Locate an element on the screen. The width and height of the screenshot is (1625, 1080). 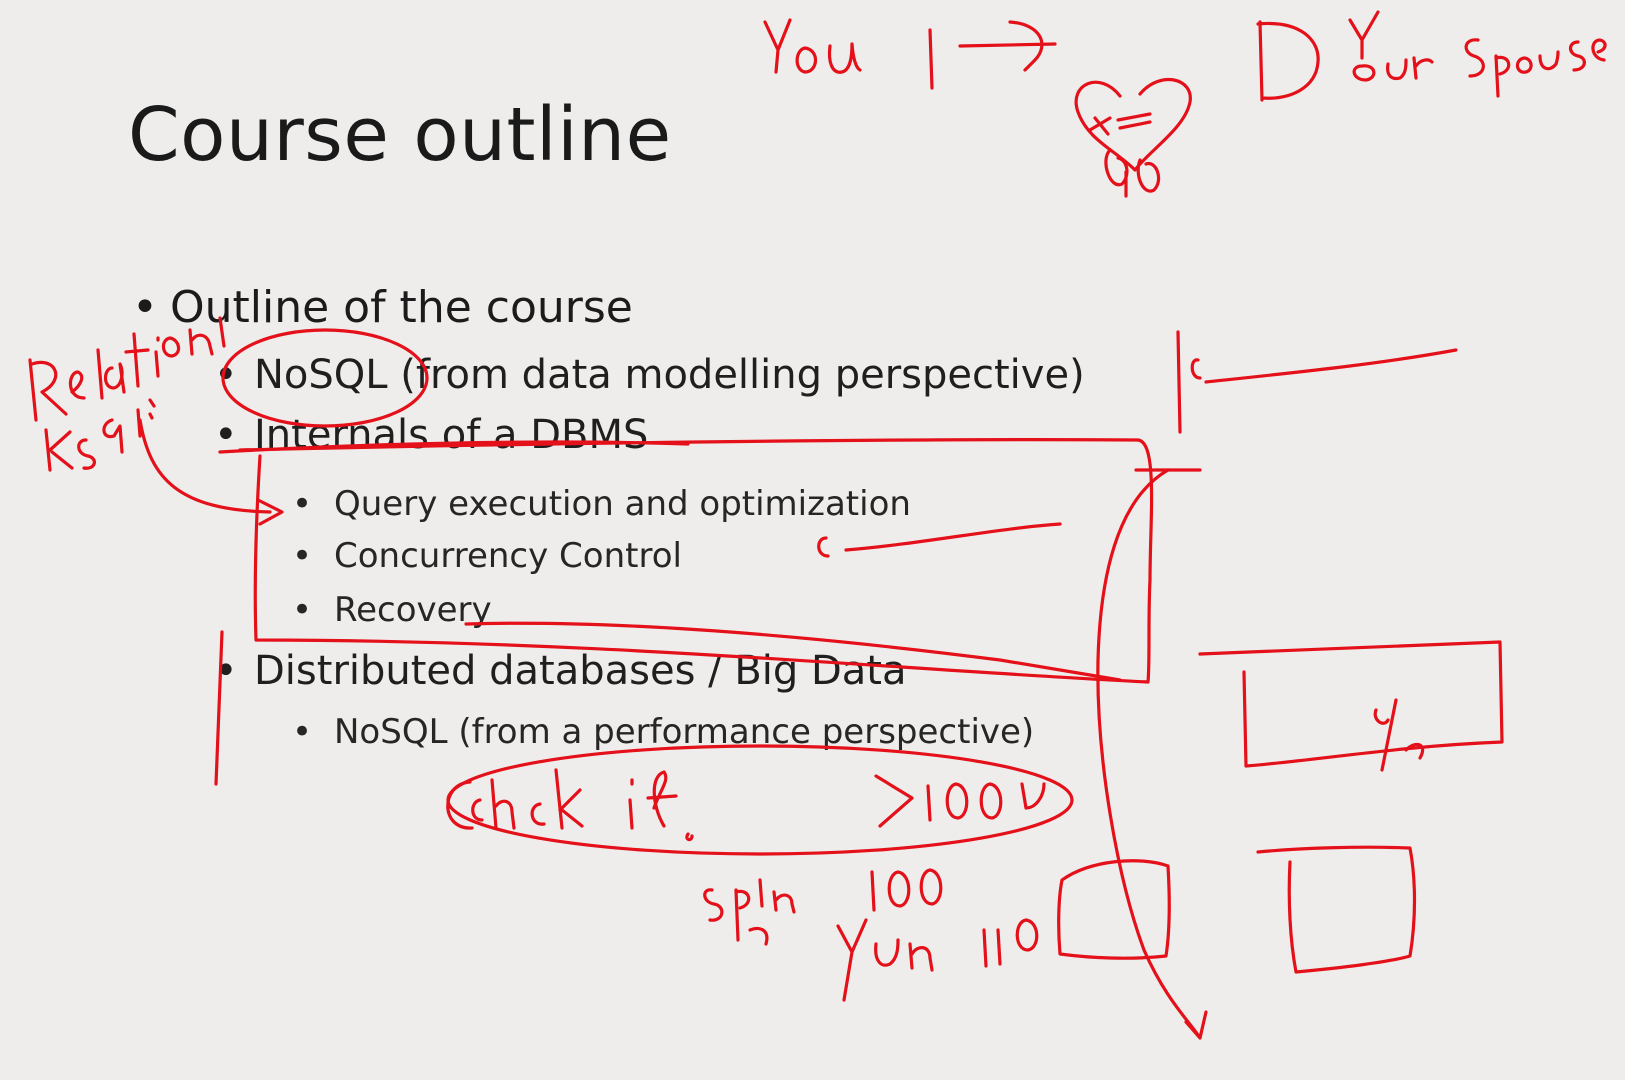
bullet-distributed: • Distributed databases / Big Data is located at coordinates (560, 671).